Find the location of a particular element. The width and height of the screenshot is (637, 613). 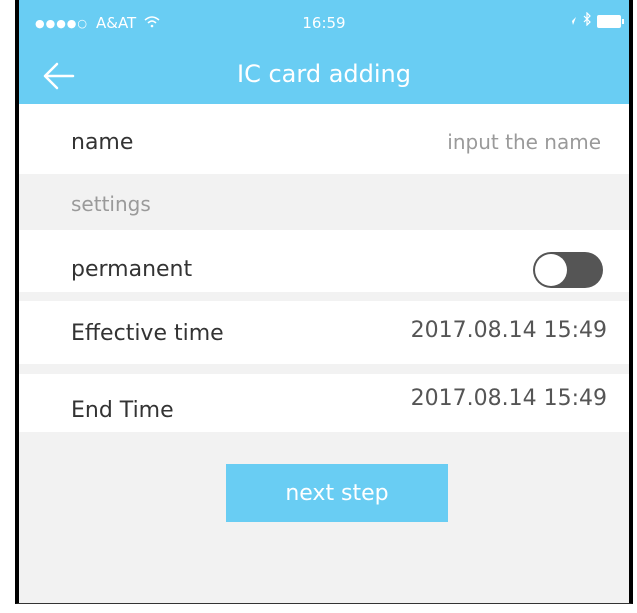

end-time-row: End Time 2017.08.14 15:49 is located at coordinates (324, 403).